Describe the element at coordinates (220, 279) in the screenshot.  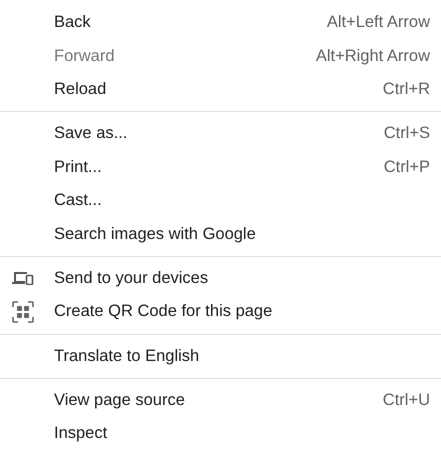
I see `menu-item: Send to your devices` at that location.